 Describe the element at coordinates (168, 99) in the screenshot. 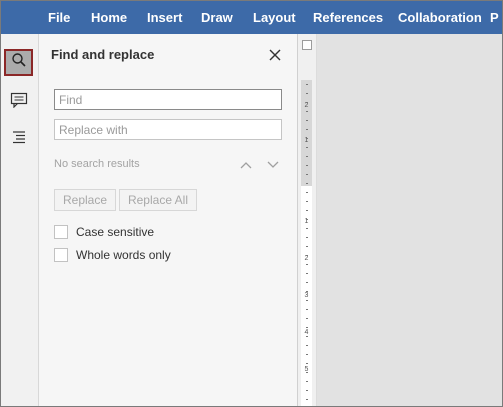

I see `find-input` at that location.